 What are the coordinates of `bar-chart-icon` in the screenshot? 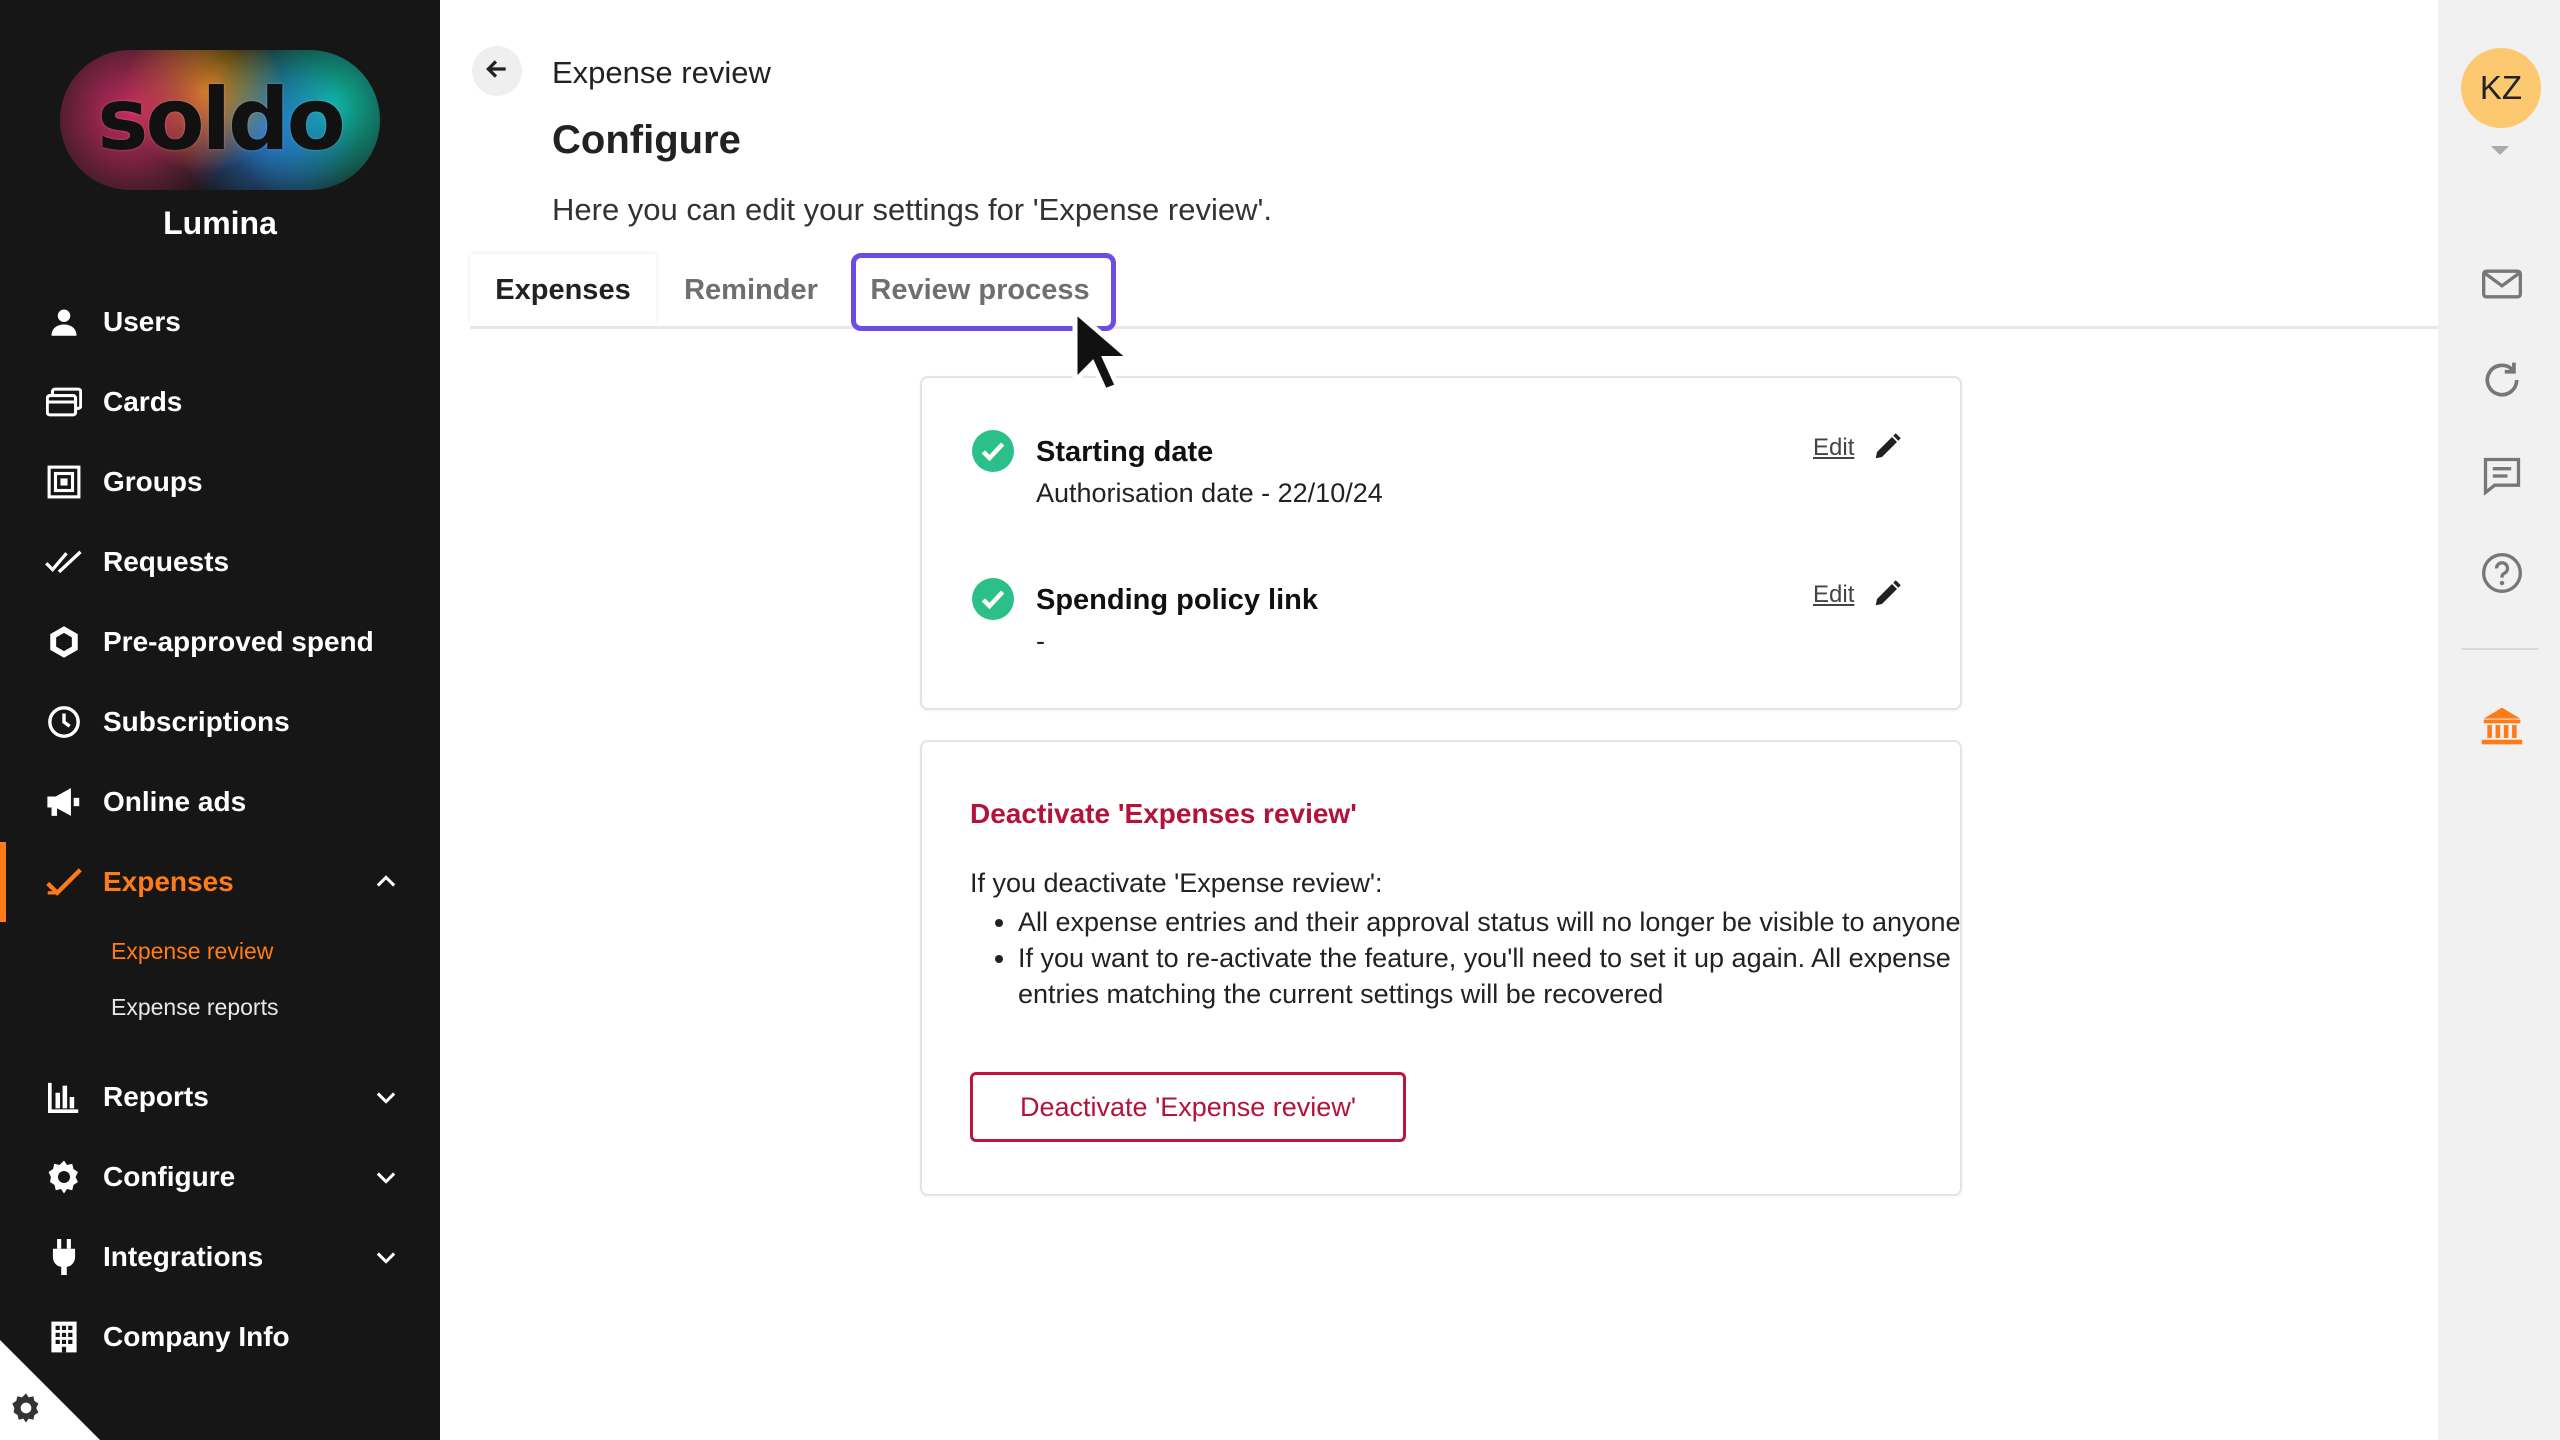 It's located at (64, 1097).